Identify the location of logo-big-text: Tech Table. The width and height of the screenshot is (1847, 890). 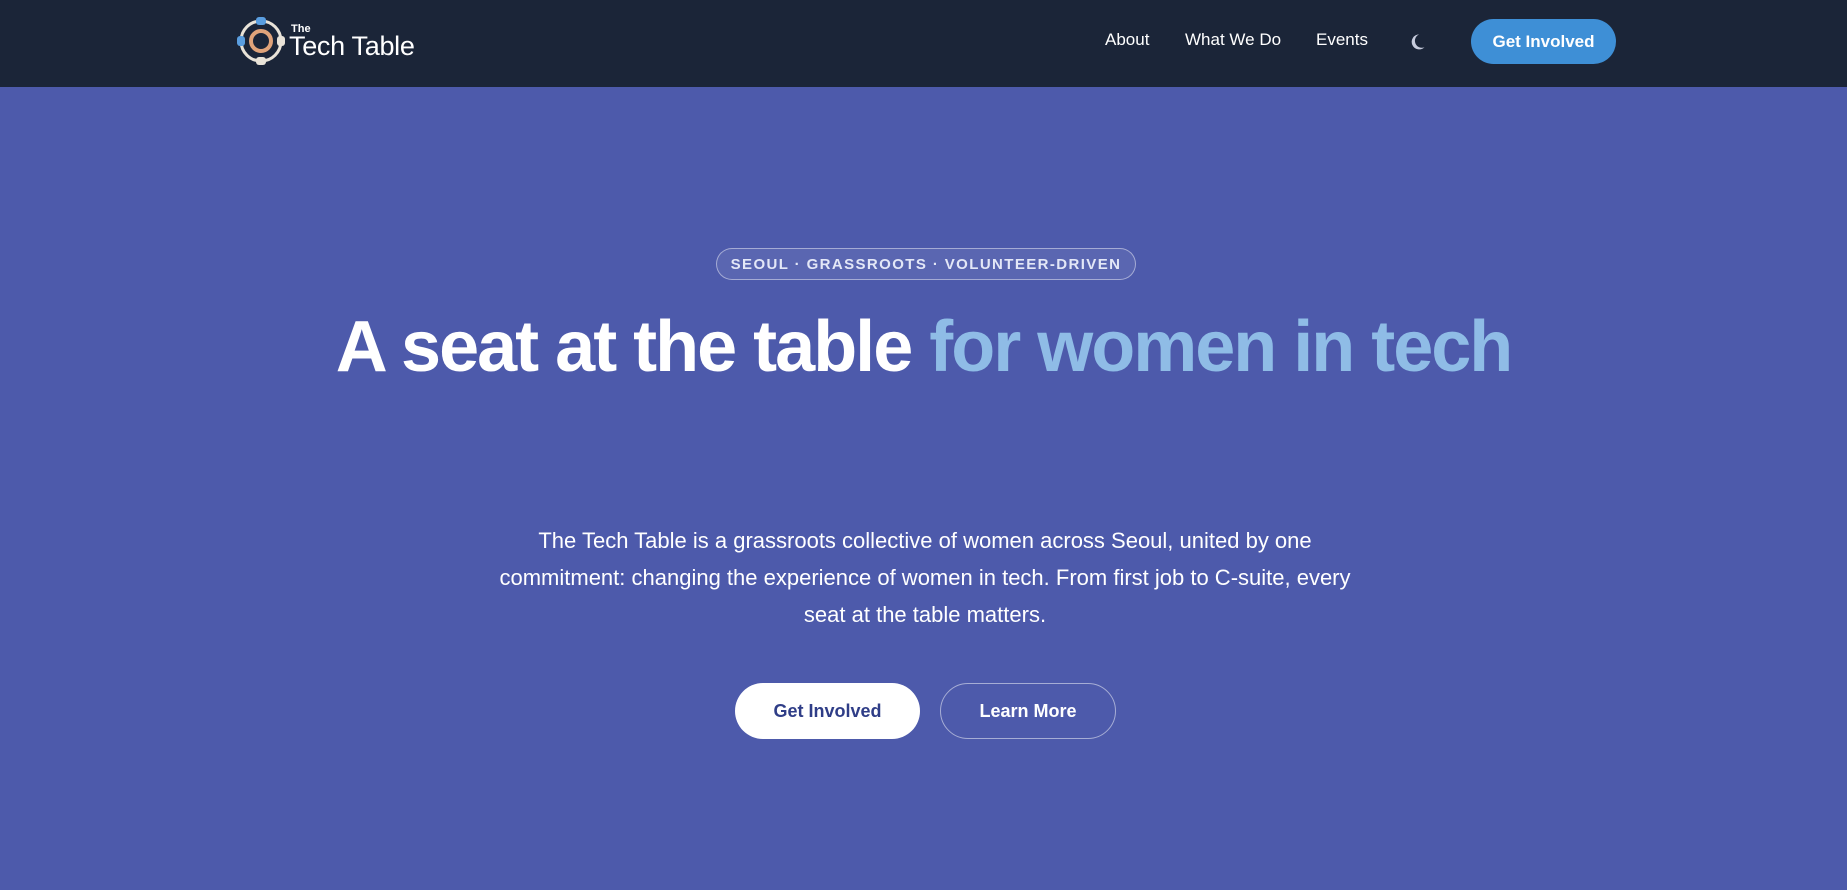
(352, 46).